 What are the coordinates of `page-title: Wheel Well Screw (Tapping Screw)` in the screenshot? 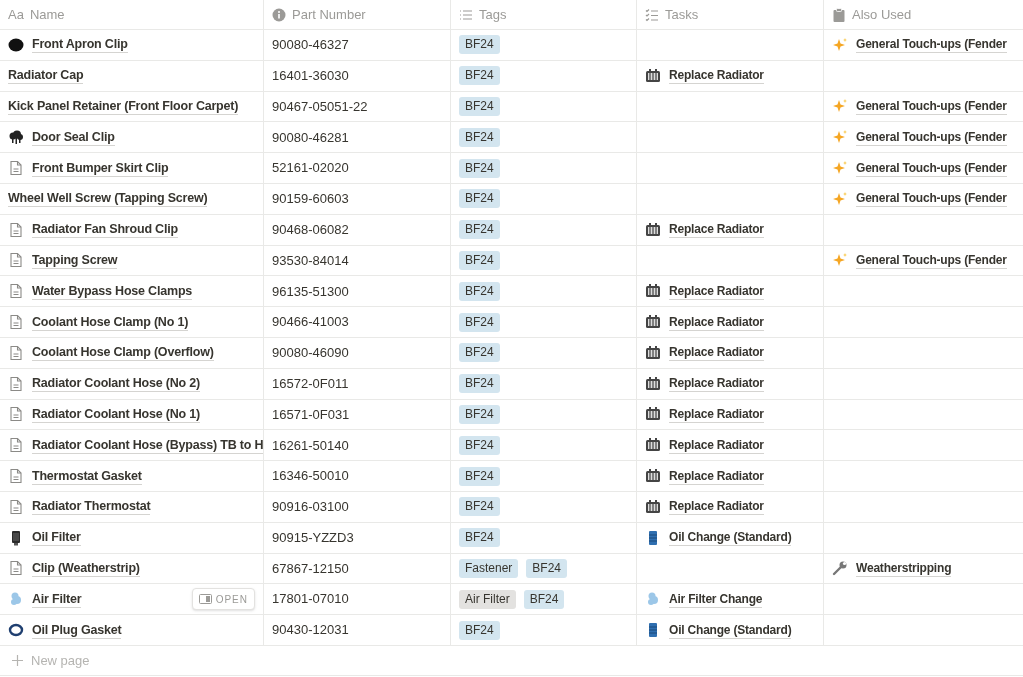 It's located at (108, 199).